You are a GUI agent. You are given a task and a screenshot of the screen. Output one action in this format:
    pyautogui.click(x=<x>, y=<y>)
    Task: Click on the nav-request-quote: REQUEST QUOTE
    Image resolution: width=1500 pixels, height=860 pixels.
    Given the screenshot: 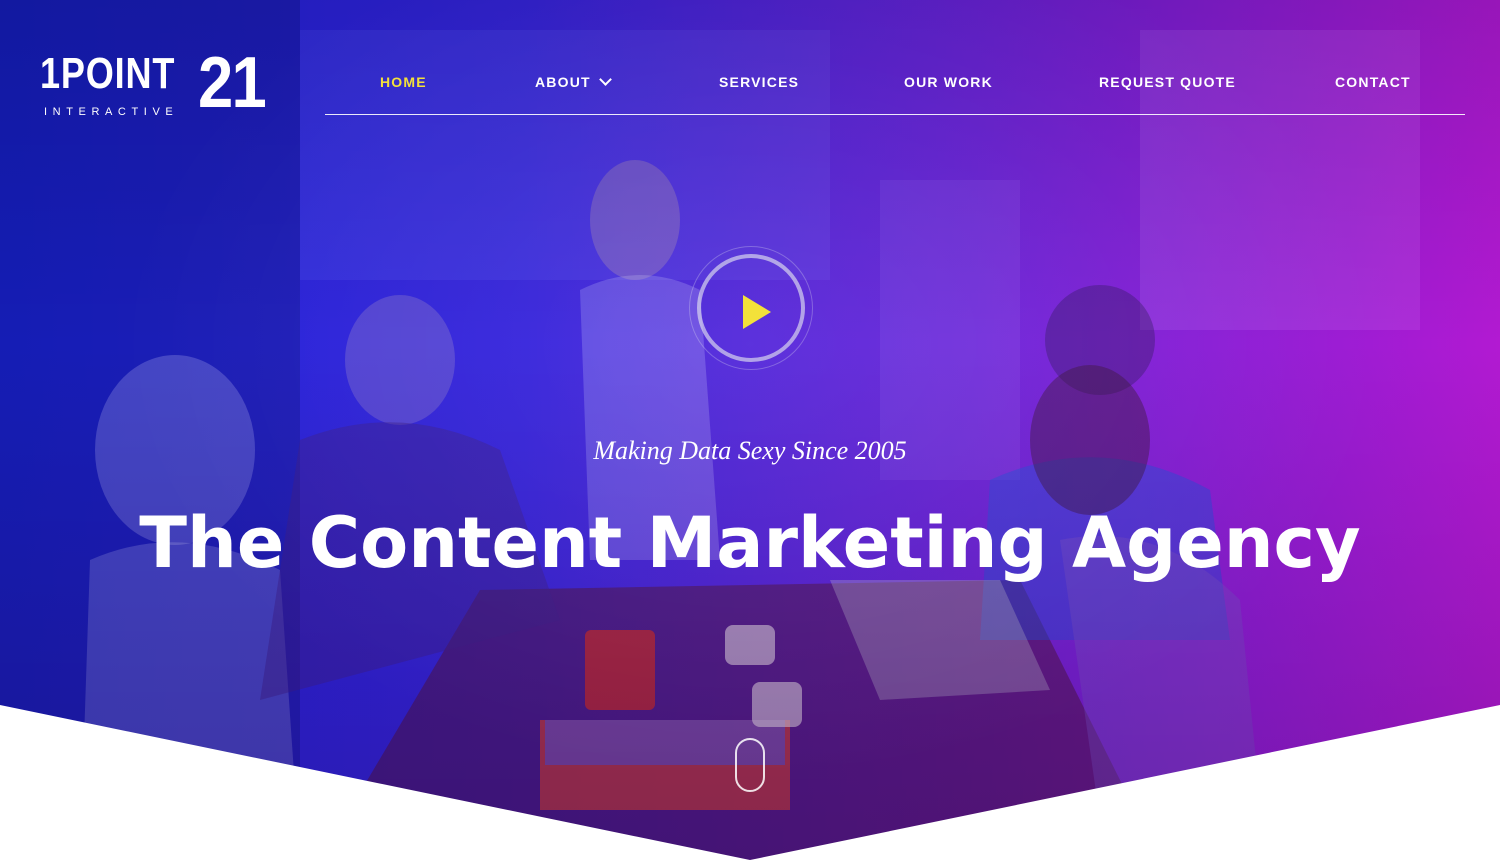 What is the action you would take?
    pyautogui.click(x=1167, y=82)
    